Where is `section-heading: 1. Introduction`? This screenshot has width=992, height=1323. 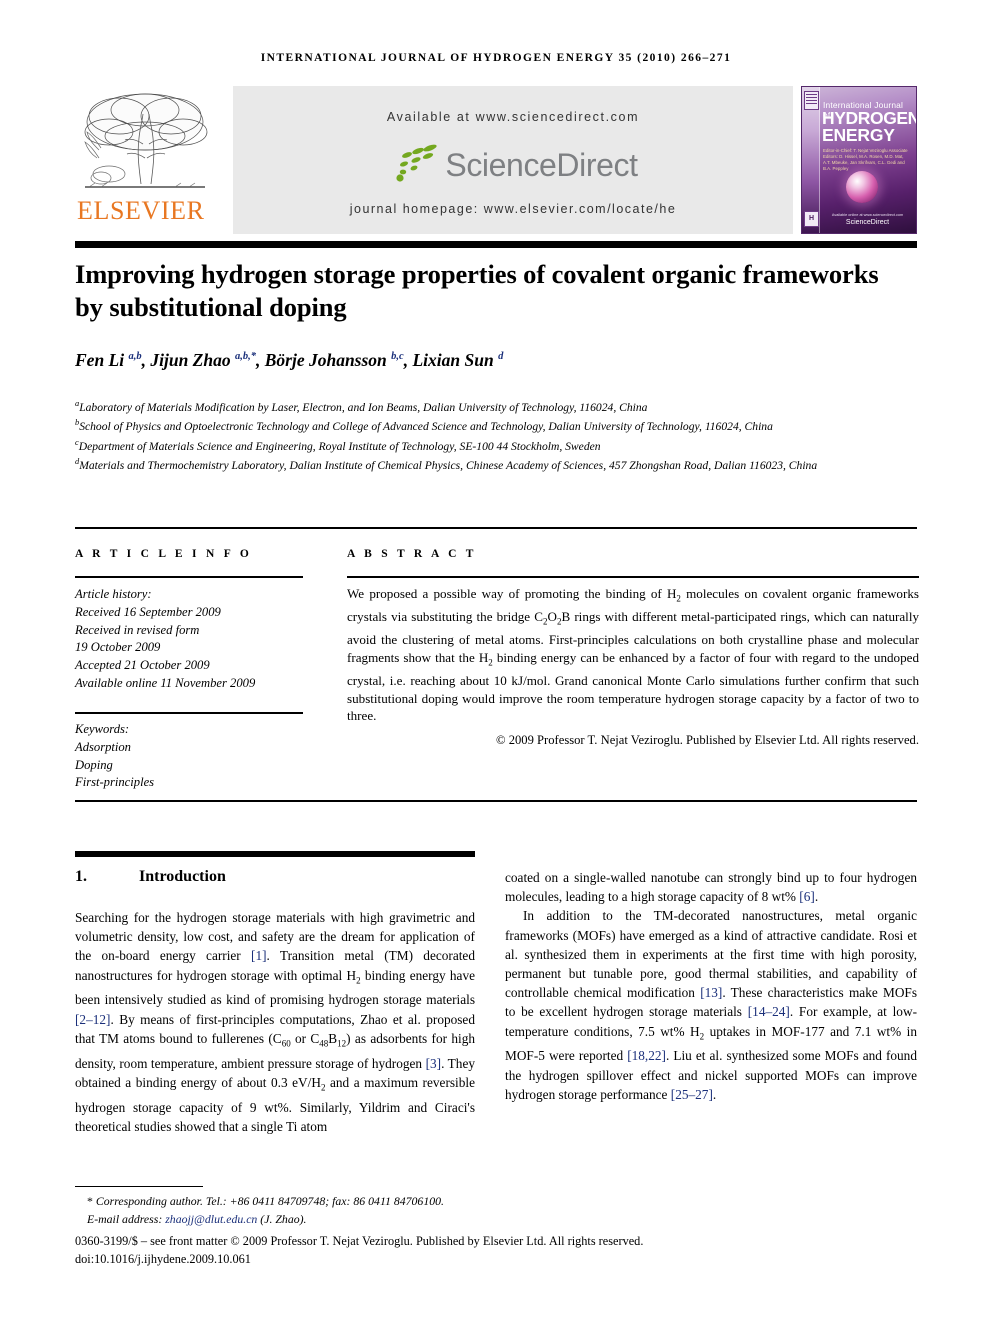
section-heading: 1. Introduction is located at coordinates (275, 877).